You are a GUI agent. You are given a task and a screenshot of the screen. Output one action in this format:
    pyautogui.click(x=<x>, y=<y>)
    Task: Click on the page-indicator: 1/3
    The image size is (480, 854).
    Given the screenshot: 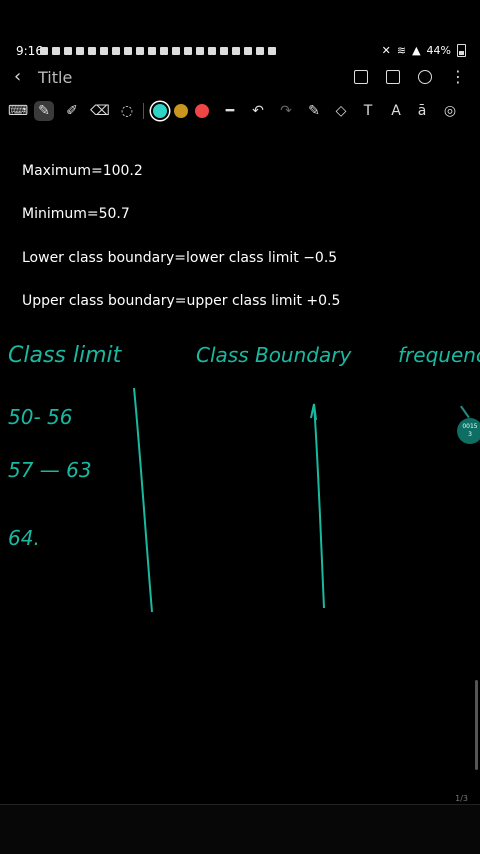 What is the action you would take?
    pyautogui.click(x=461, y=798)
    